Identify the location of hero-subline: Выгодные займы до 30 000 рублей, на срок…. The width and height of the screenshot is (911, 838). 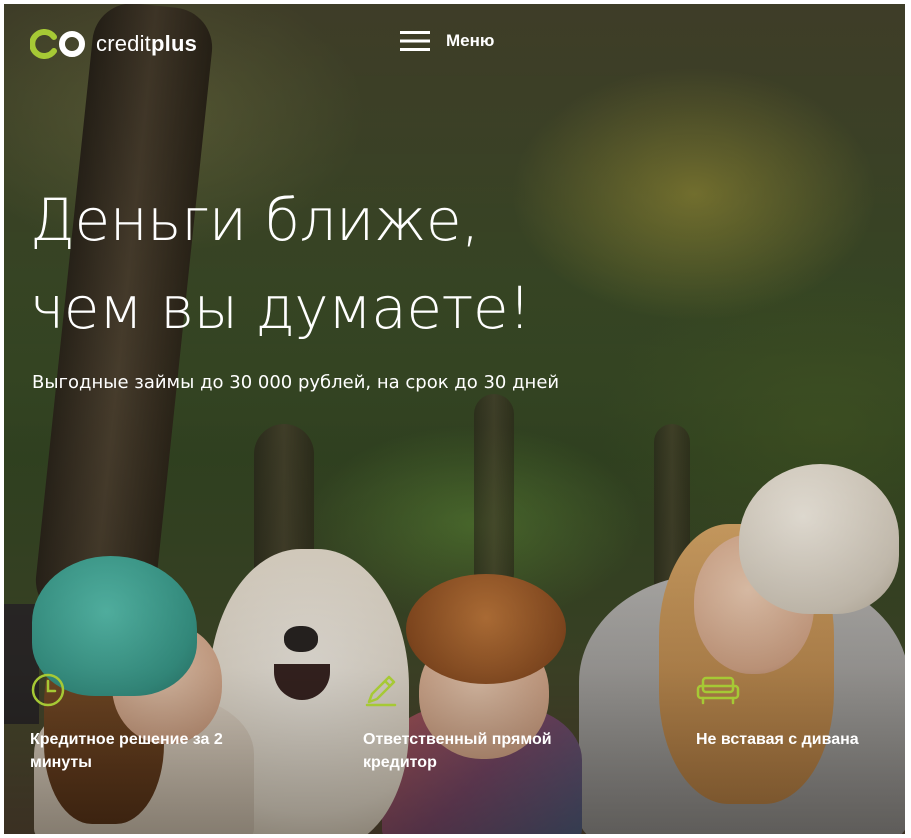
(296, 382).